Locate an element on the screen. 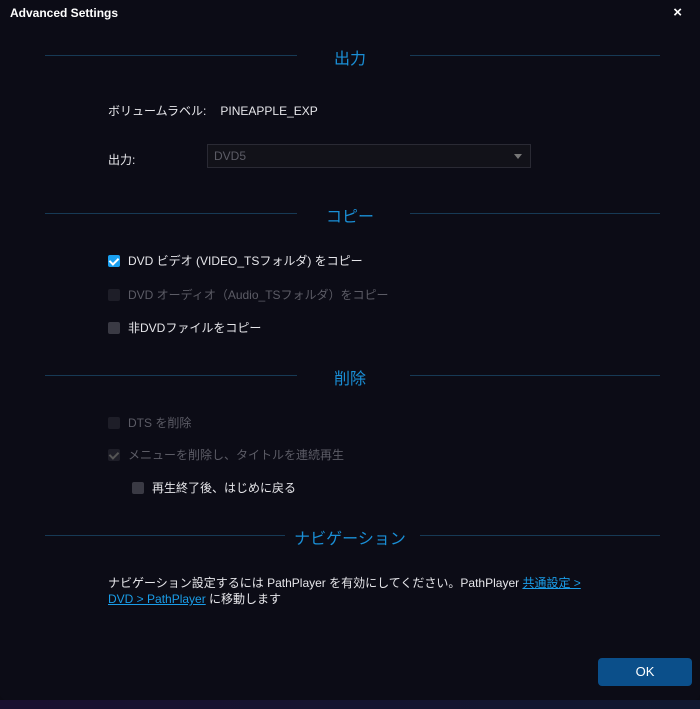  remove-dts-option: DTS を削除 is located at coordinates (149, 422).